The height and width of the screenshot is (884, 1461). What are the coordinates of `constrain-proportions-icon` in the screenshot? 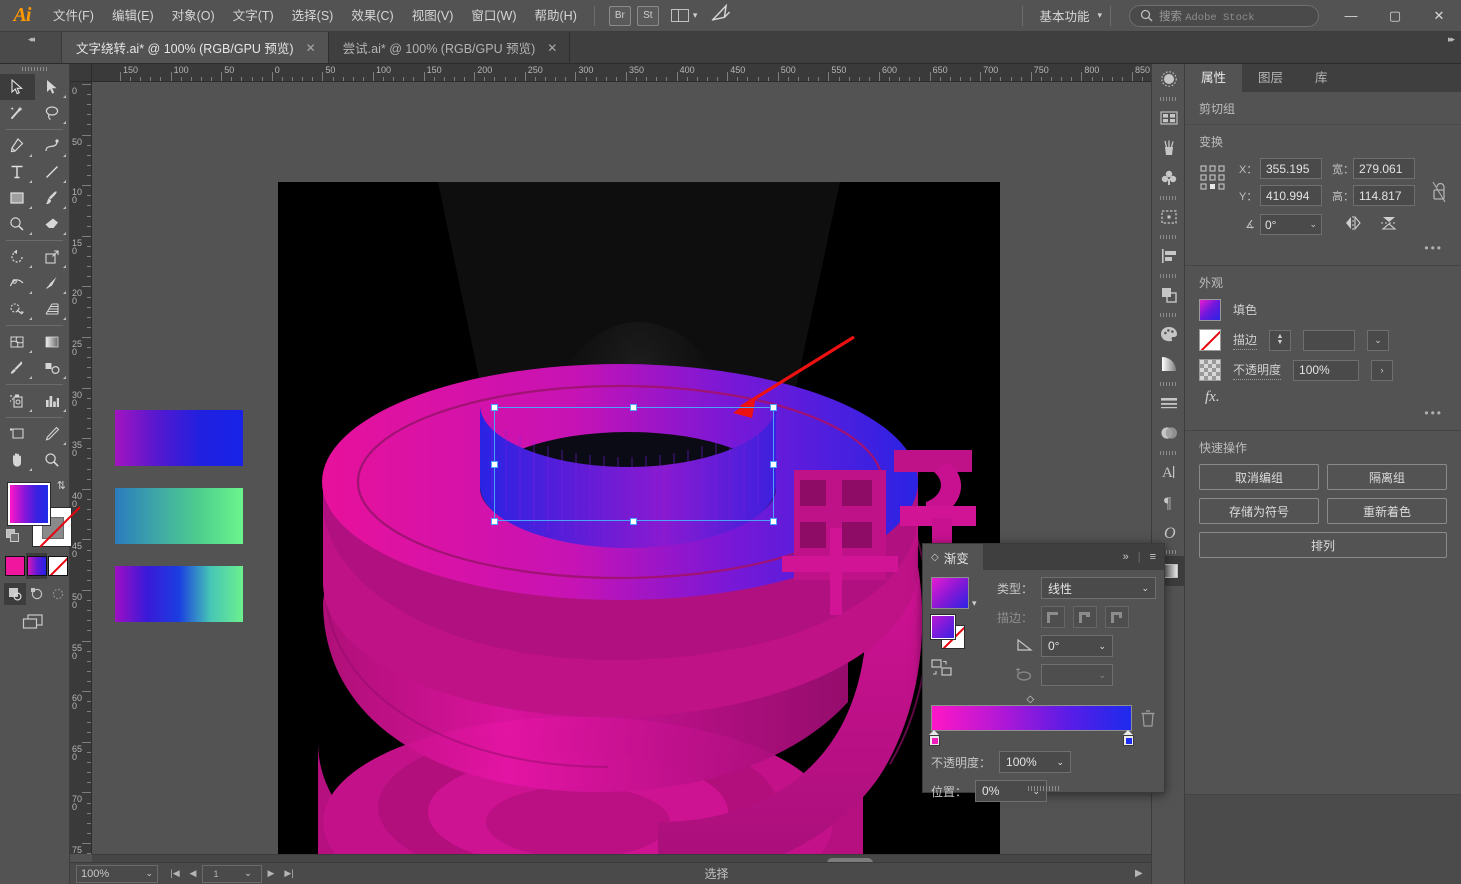 It's located at (1439, 193).